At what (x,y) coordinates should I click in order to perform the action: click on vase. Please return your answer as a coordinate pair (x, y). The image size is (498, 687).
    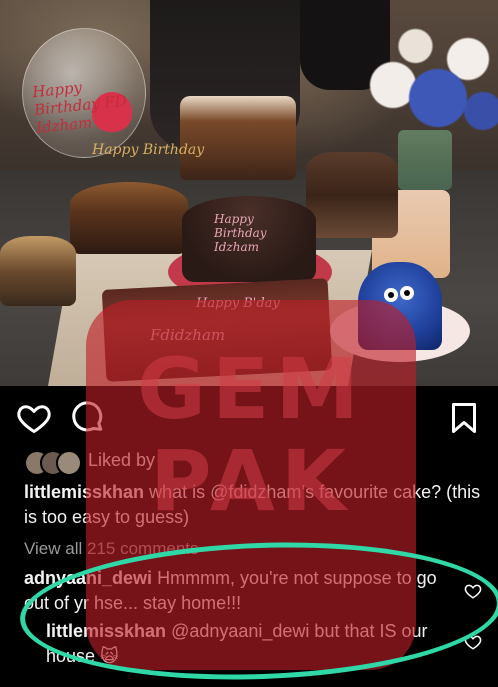
    Looking at the image, I should click on (425, 160).